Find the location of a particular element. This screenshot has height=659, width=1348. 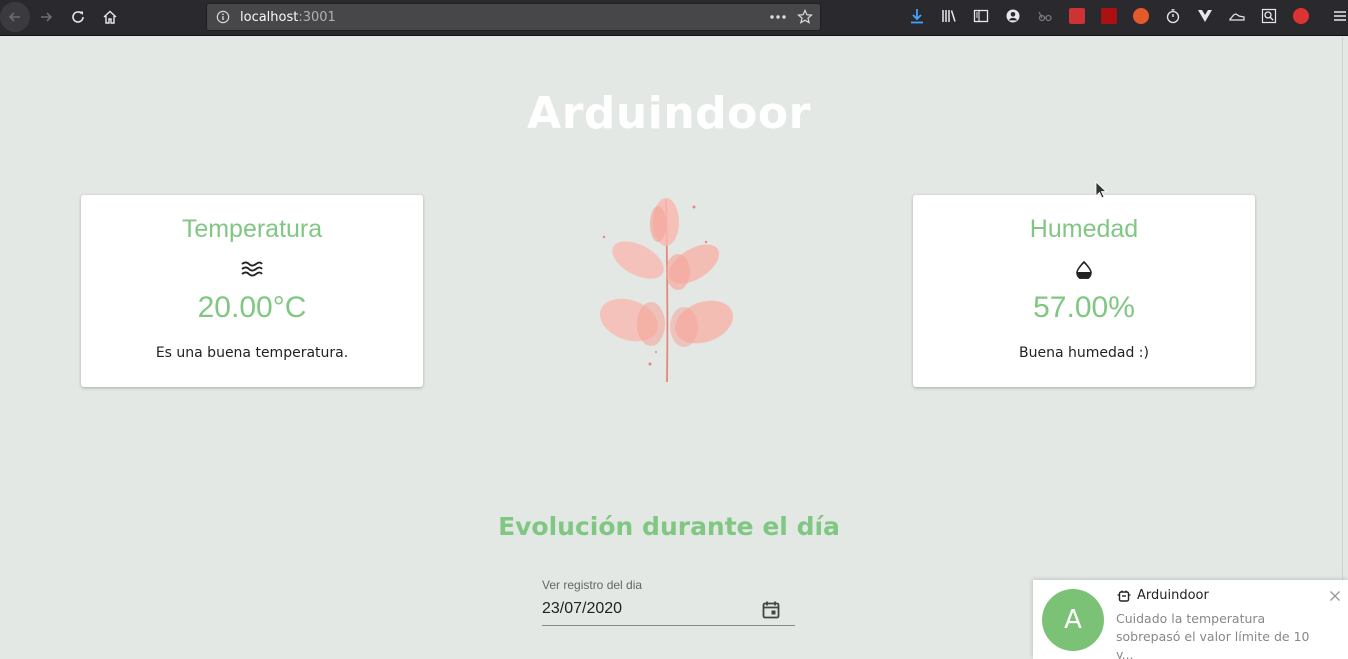

temperature-value: 20.00°C is located at coordinates (252, 307).